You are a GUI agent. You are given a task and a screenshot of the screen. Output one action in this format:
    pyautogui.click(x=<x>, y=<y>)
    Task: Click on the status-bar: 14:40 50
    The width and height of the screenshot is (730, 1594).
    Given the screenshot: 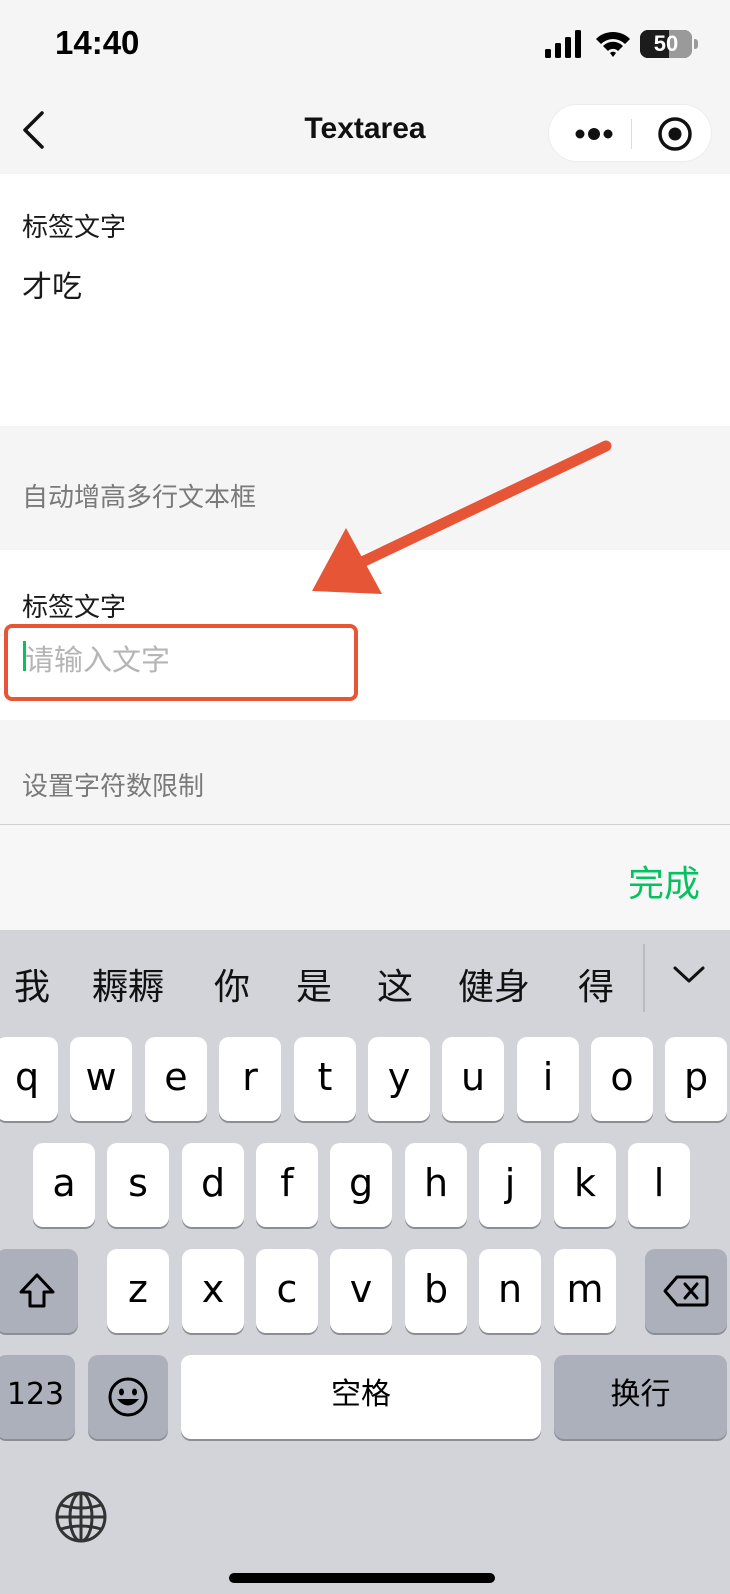 What is the action you would take?
    pyautogui.click(x=365, y=45)
    